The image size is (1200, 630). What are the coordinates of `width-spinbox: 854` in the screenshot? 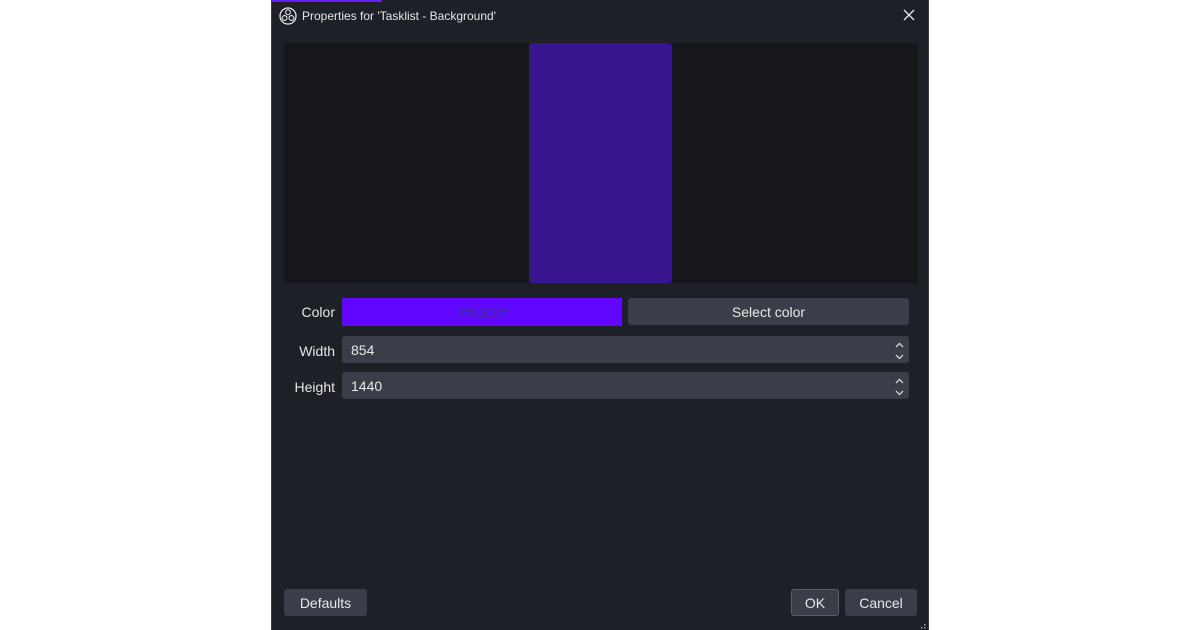 It's located at (625, 349).